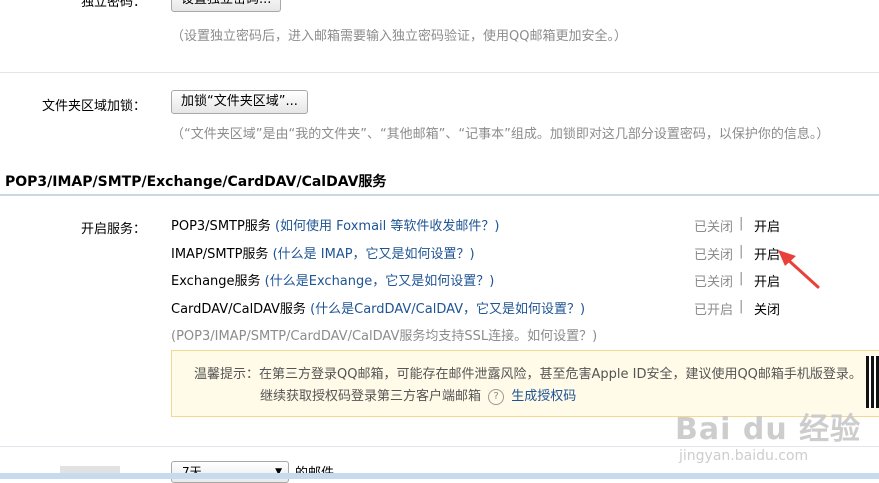 This screenshot has height=483, width=879. I want to click on tip-line-2-text: 继续获取授权码登录第三方客户端邮箱, so click(371, 396).